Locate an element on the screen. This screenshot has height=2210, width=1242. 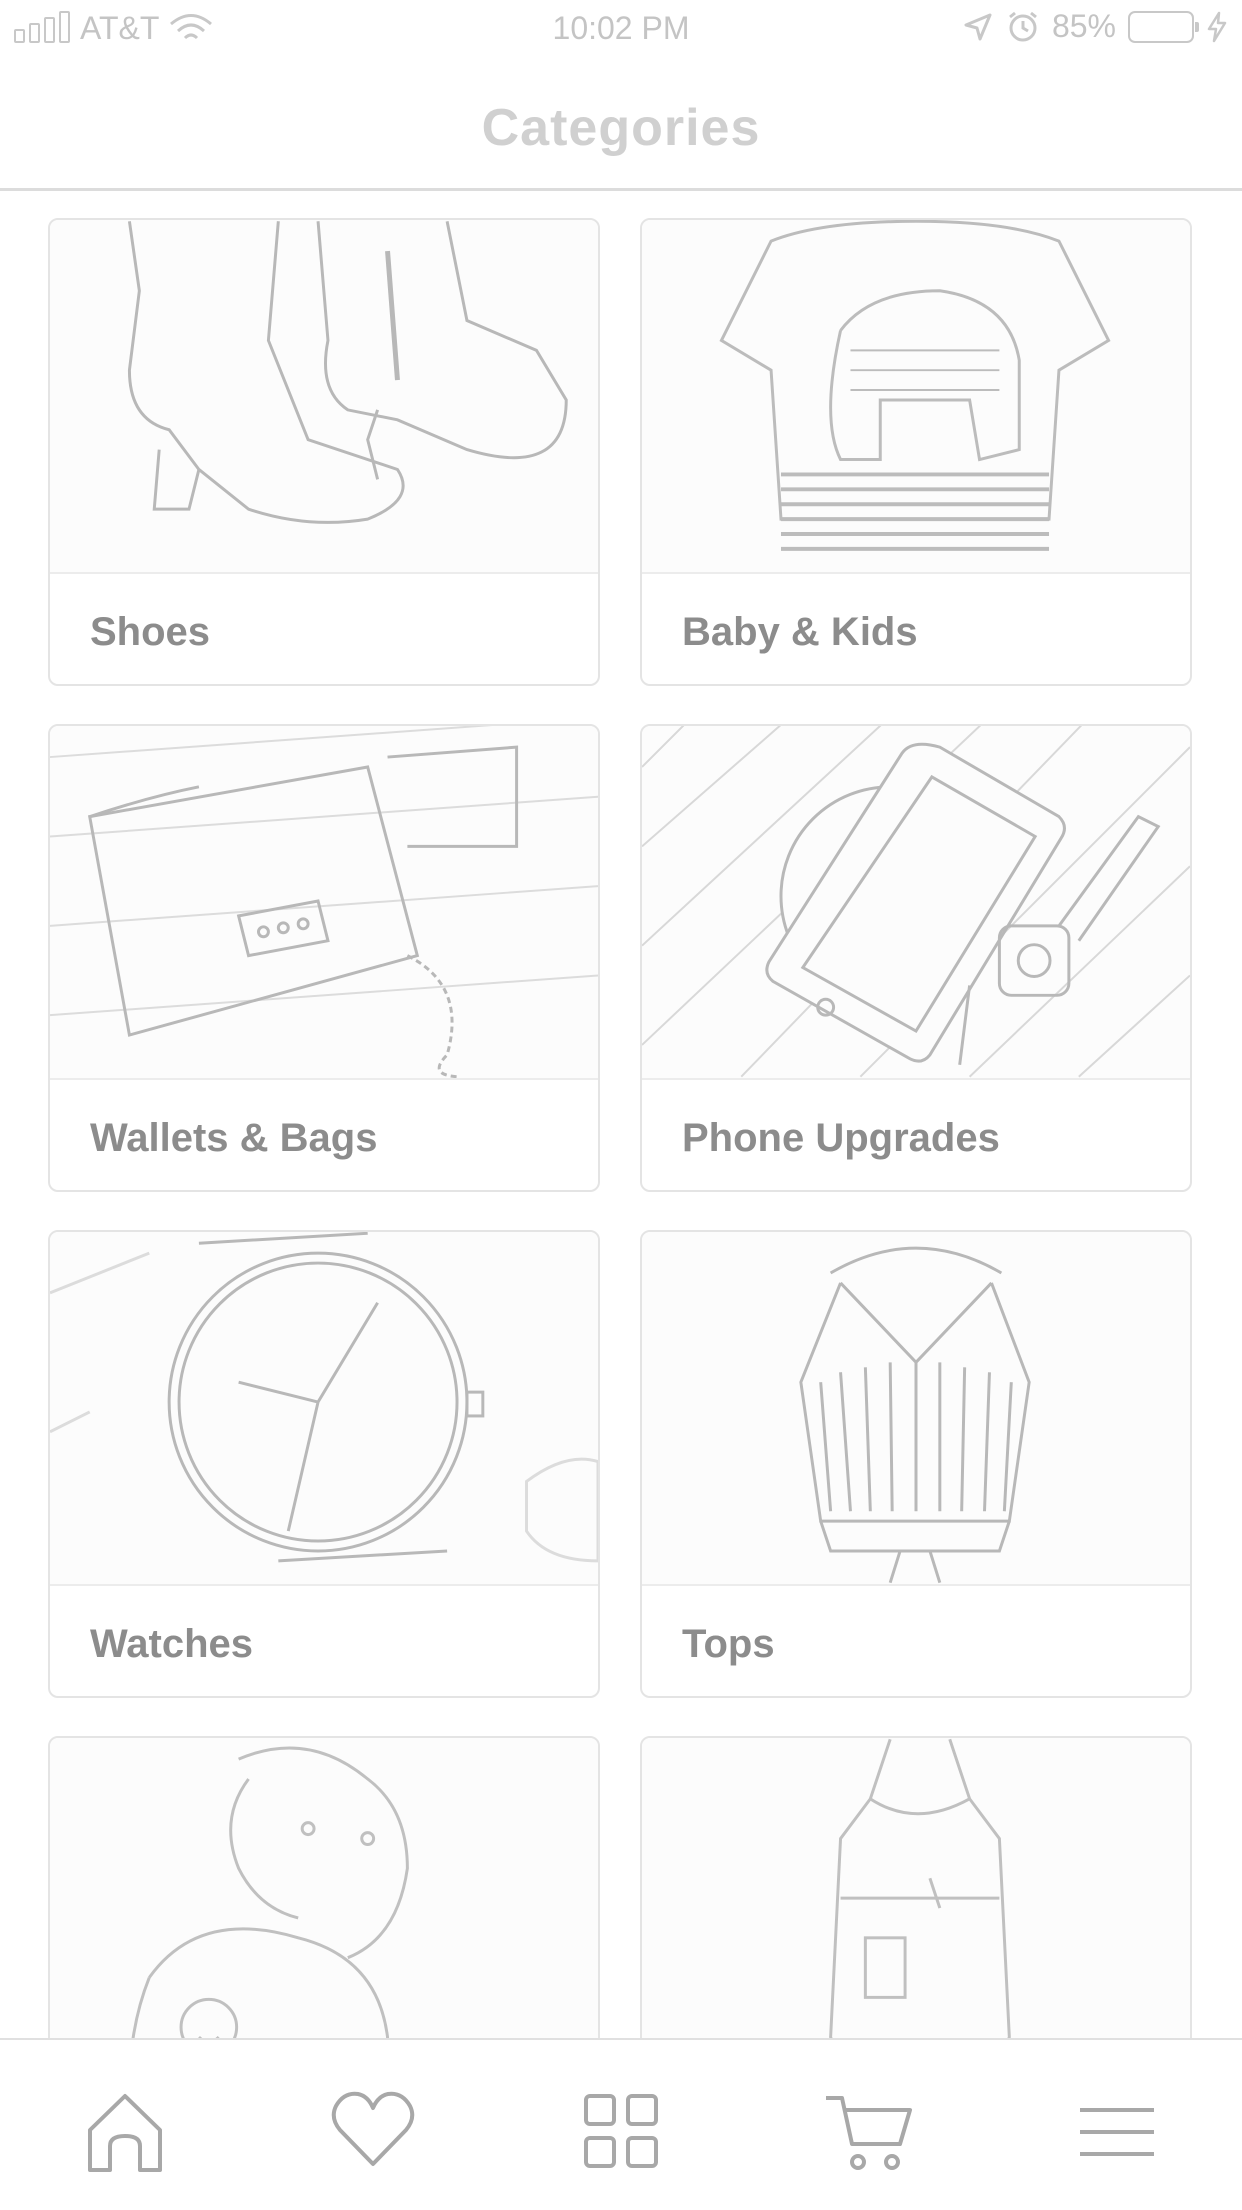
bag-illustration is located at coordinates (324, 902).